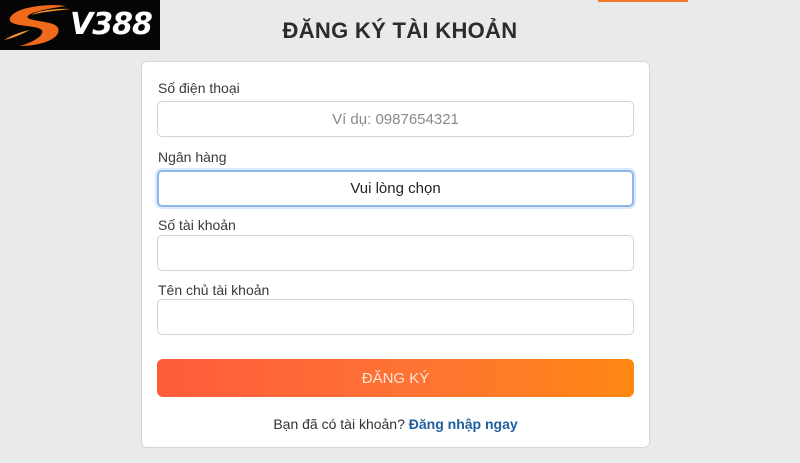 The height and width of the screenshot is (463, 800). I want to click on bank-select-value: Vui lòng chọn, so click(395, 188).